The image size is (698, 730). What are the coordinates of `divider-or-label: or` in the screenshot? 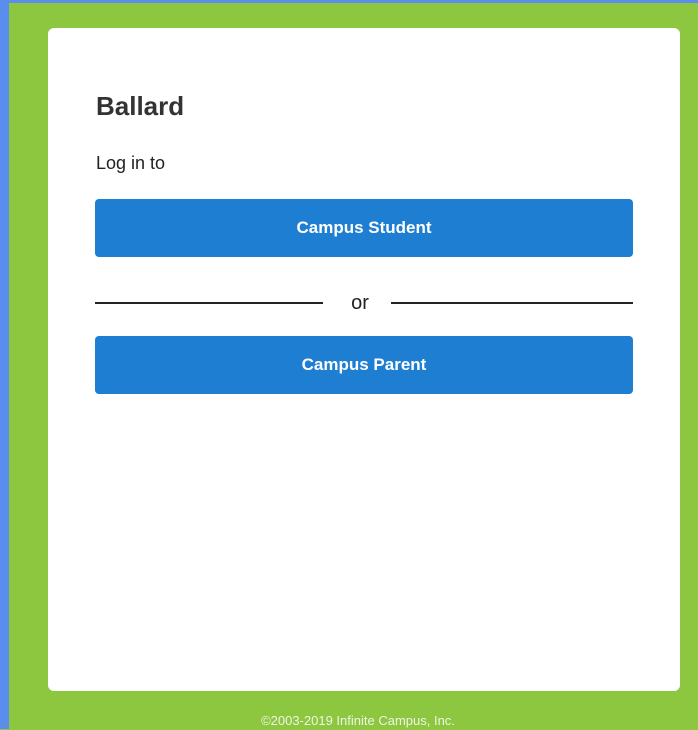 It's located at (360, 303).